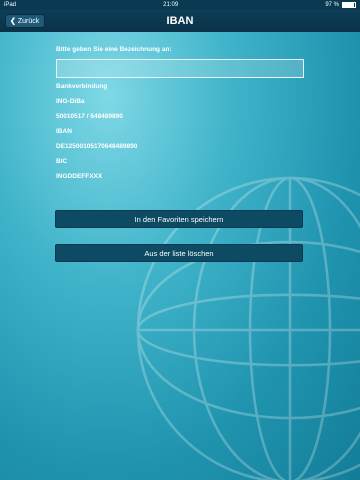  Describe the element at coordinates (70, 101) in the screenshot. I see `bank-name: ING-DiBa` at that location.